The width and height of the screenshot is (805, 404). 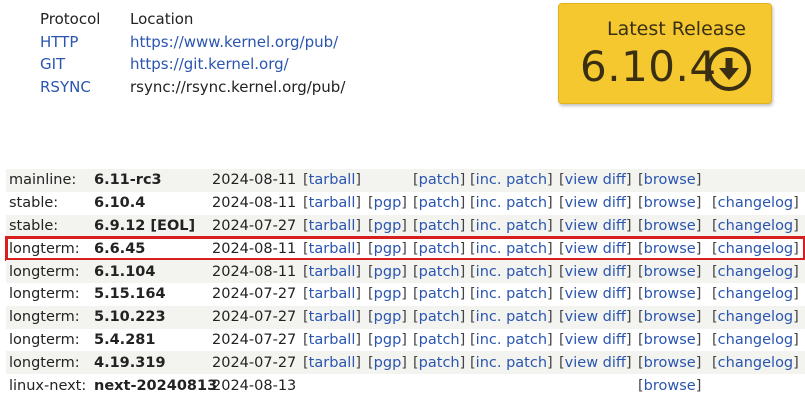 I want to click on release-version: 5.15.164, so click(x=130, y=294).